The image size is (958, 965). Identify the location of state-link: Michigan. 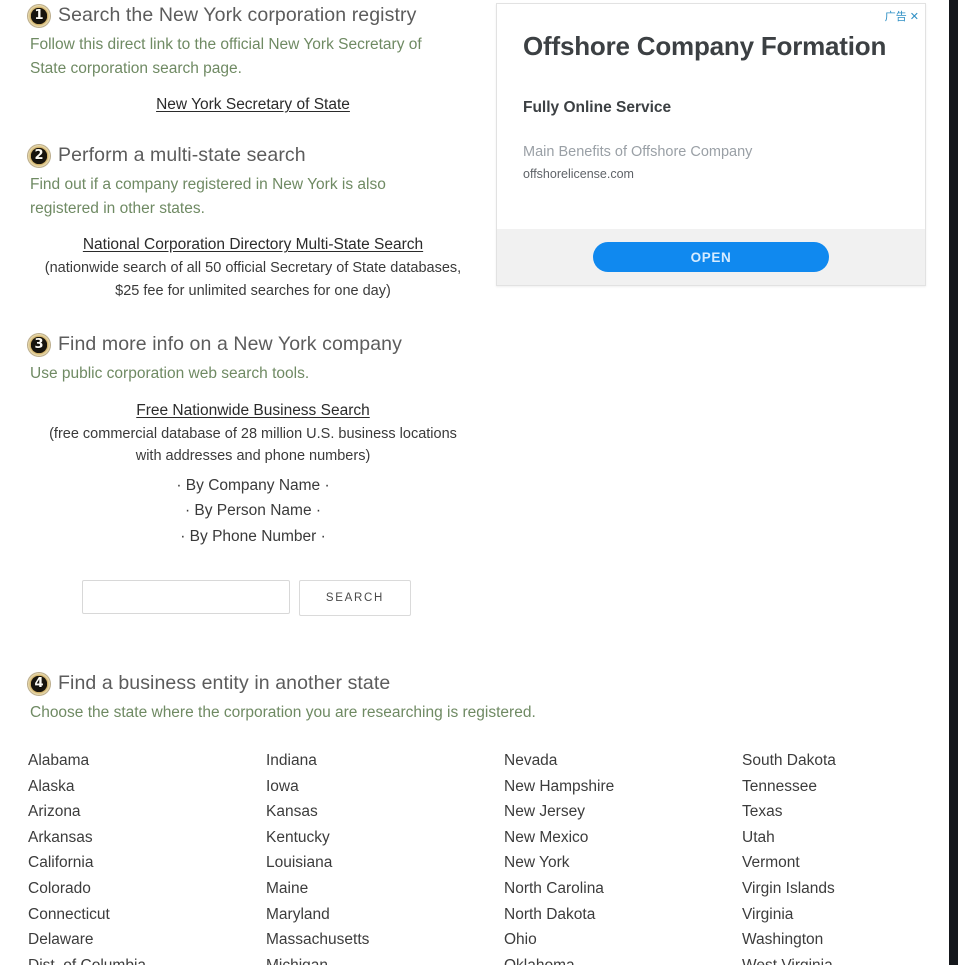
(385, 959).